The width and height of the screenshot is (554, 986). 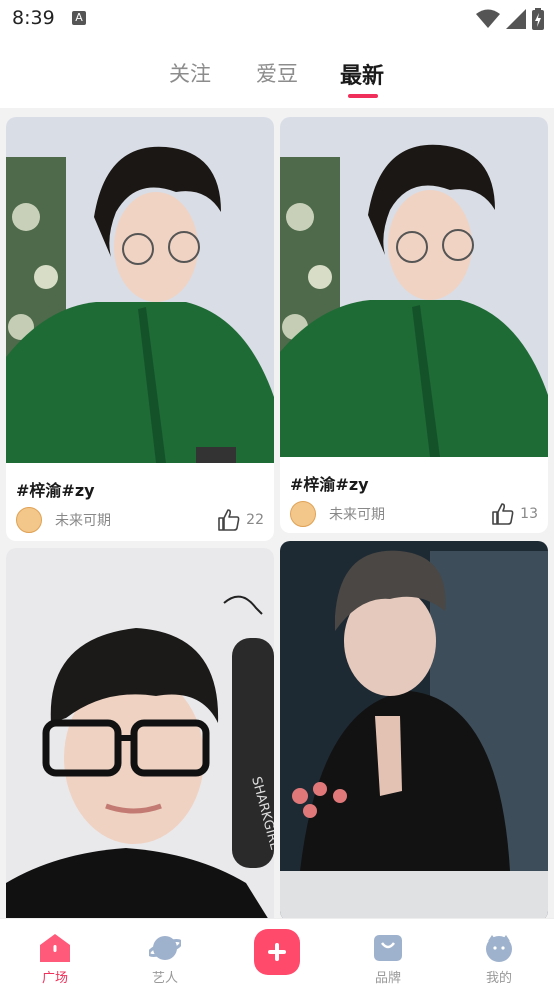 I want to click on top-tabs: 关注 爱豆 最新, so click(x=277, y=76).